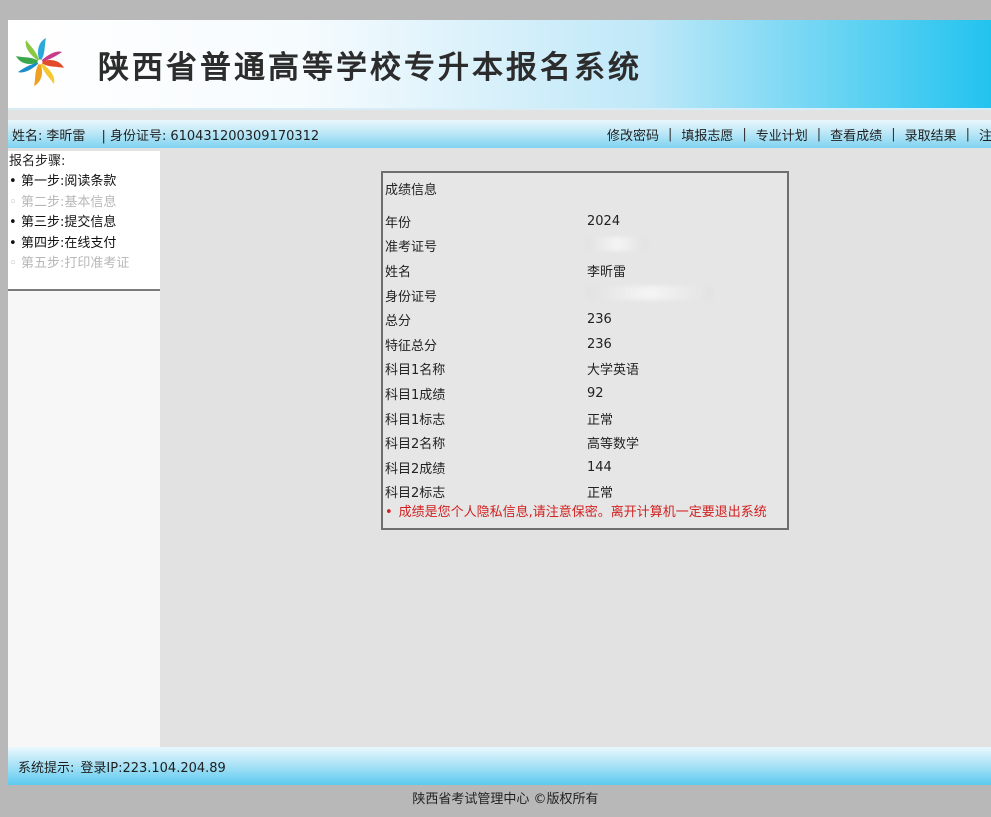  Describe the element at coordinates (415, 469) in the screenshot. I see `row-label: 科目2成绩` at that location.